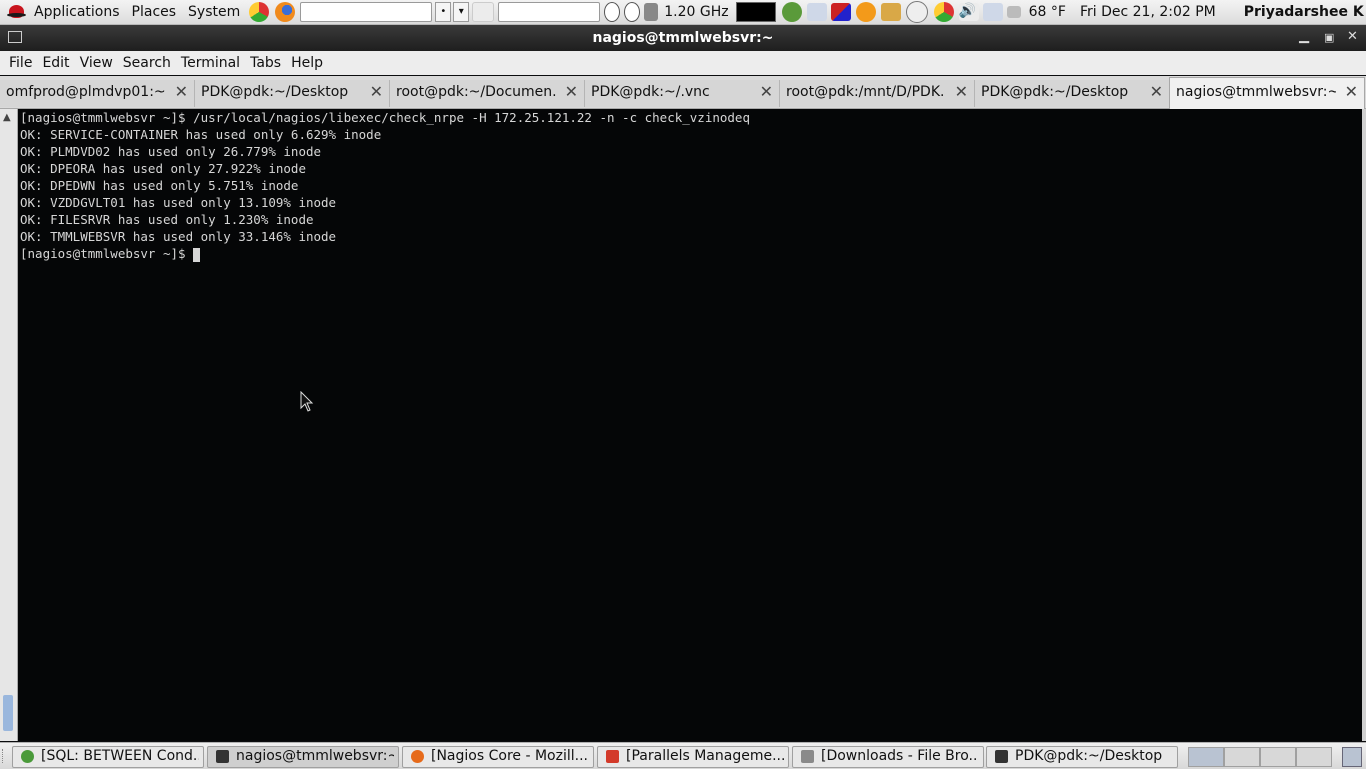 Image resolution: width=1366 pixels, height=769 pixels. Describe the element at coordinates (1013, 12) in the screenshot. I see `weather-icon` at that location.